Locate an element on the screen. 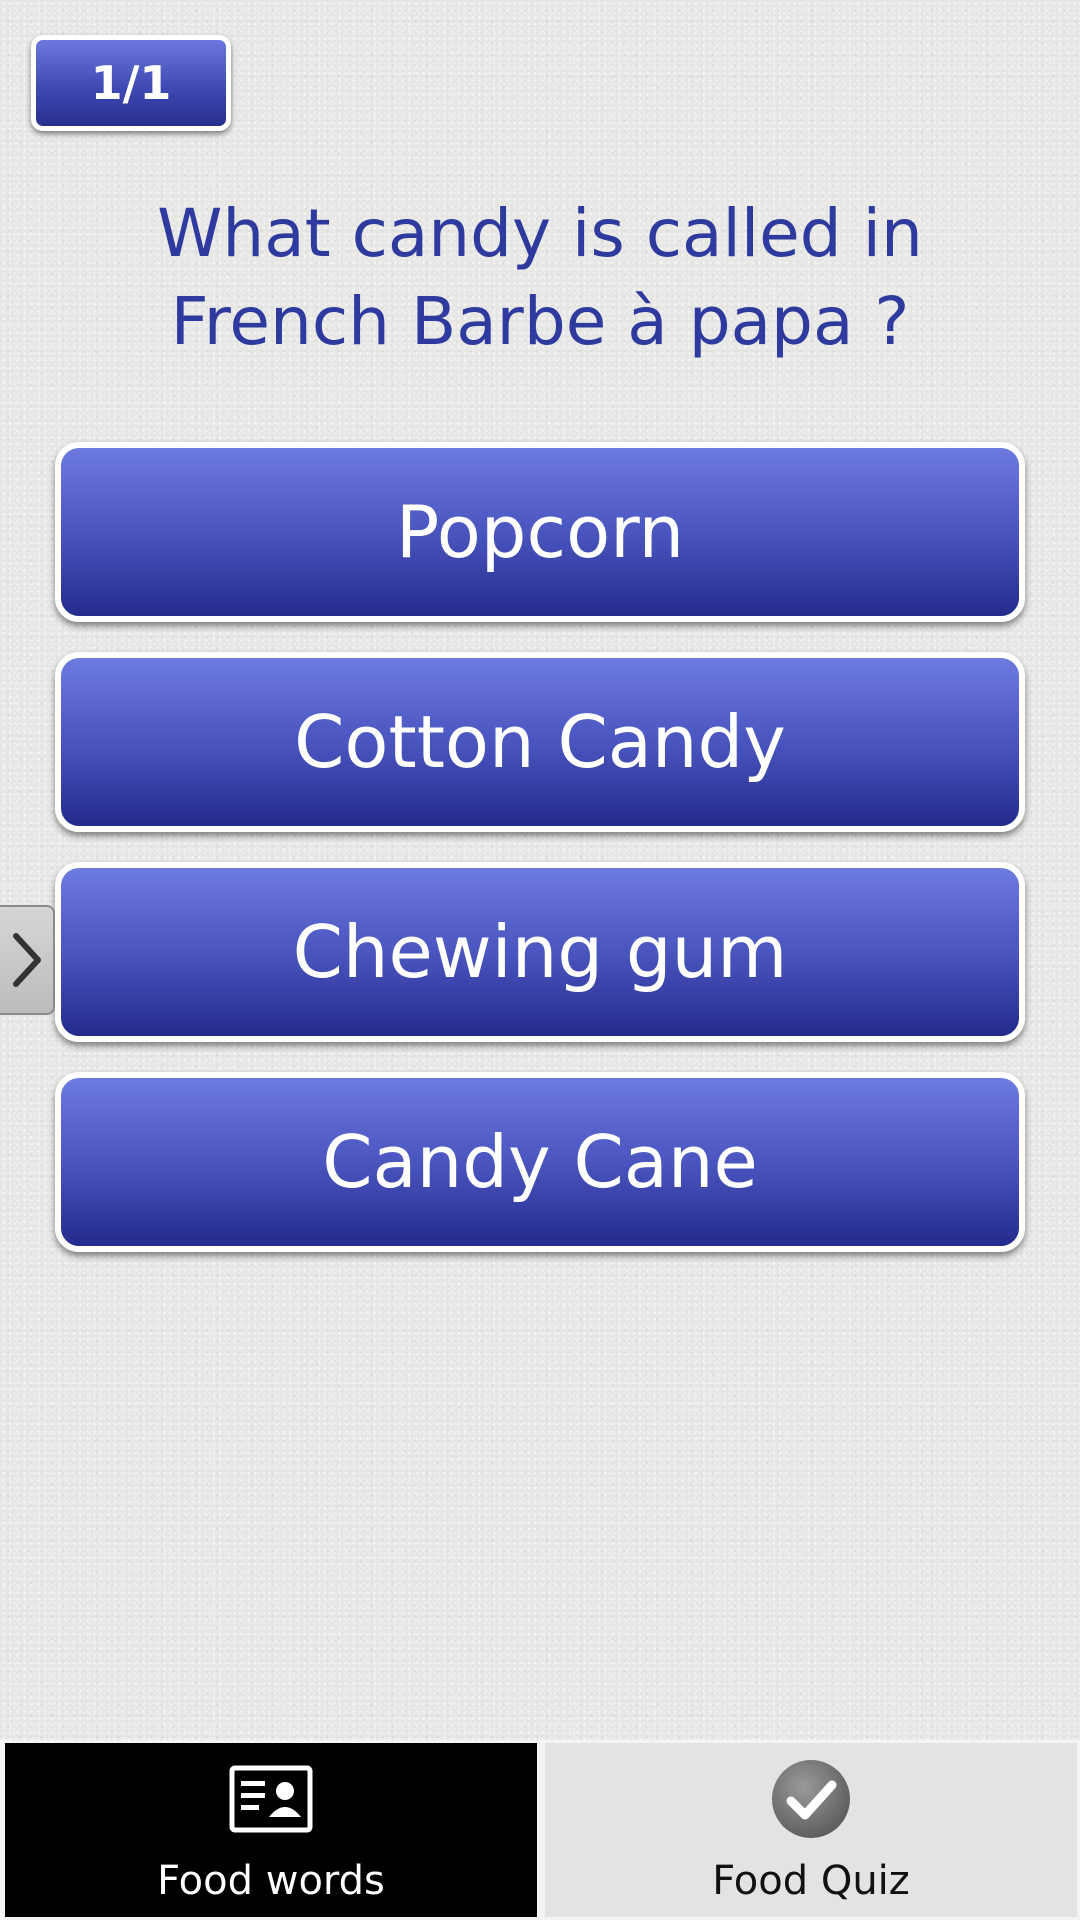 Image resolution: width=1080 pixels, height=1920 pixels. answer-button-chewing-gum: Chewing gum is located at coordinates (540, 952).